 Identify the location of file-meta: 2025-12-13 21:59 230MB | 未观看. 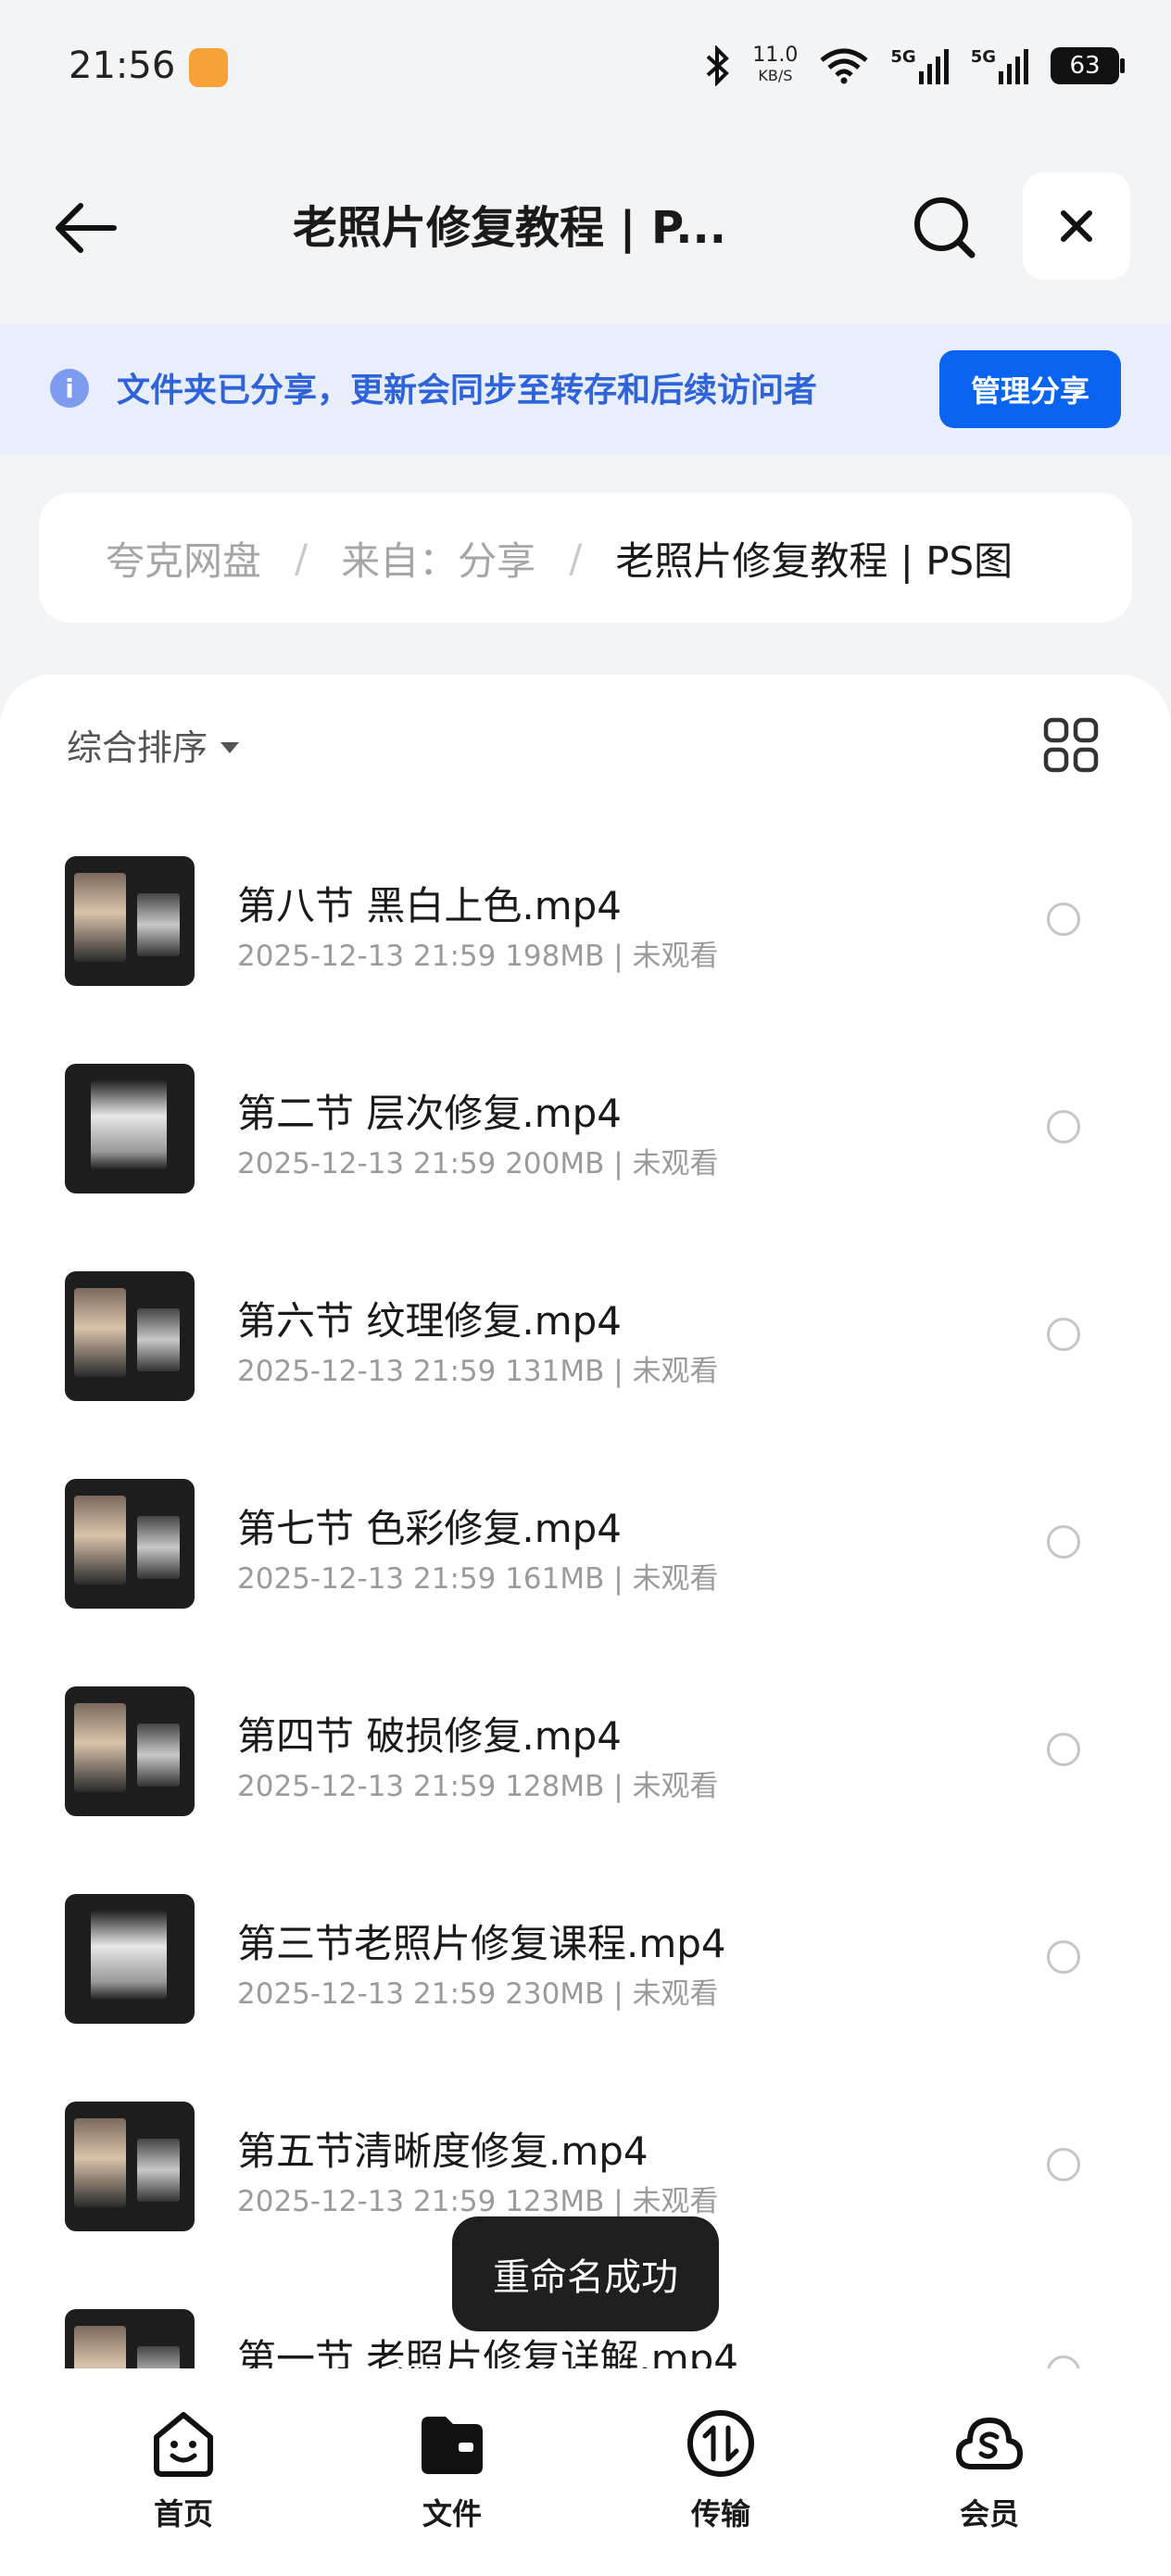
(478, 1994).